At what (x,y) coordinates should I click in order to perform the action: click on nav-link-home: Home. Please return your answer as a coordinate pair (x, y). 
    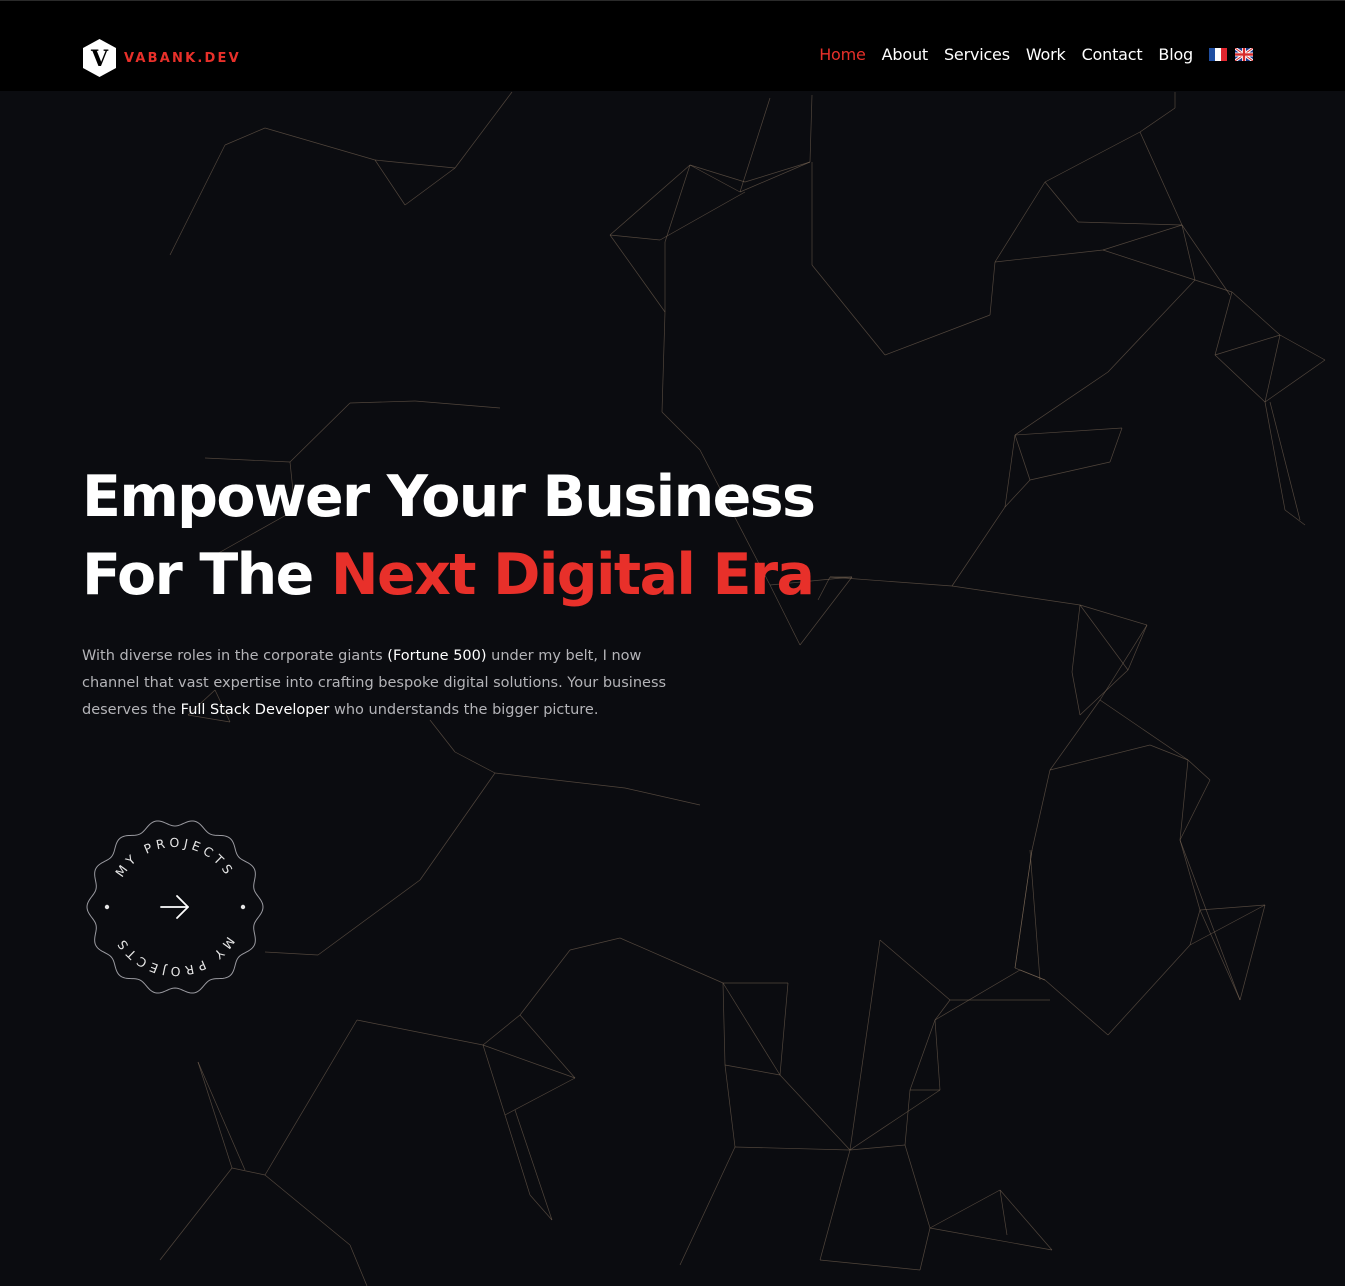
    Looking at the image, I should click on (842, 54).